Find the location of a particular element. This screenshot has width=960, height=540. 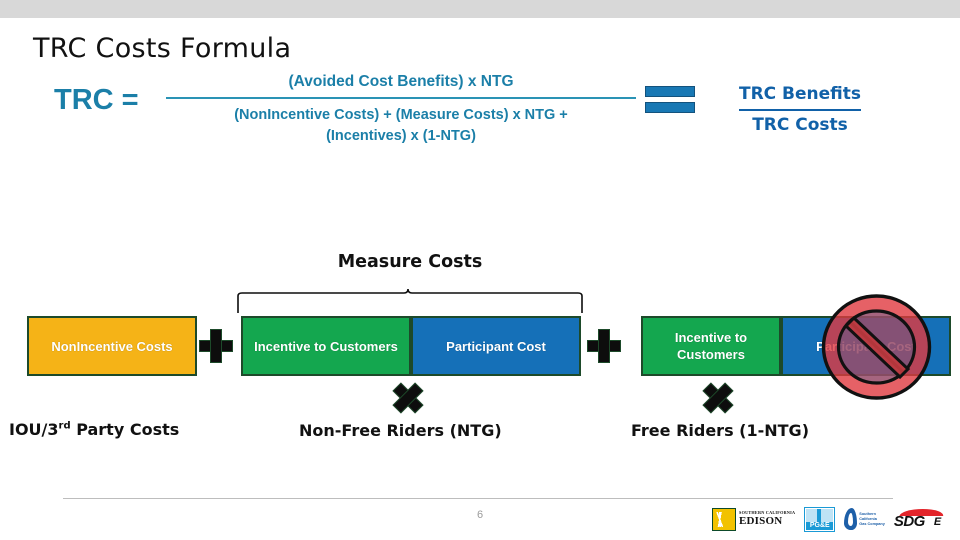

page-title: TRC Costs Formula is located at coordinates (162, 48).